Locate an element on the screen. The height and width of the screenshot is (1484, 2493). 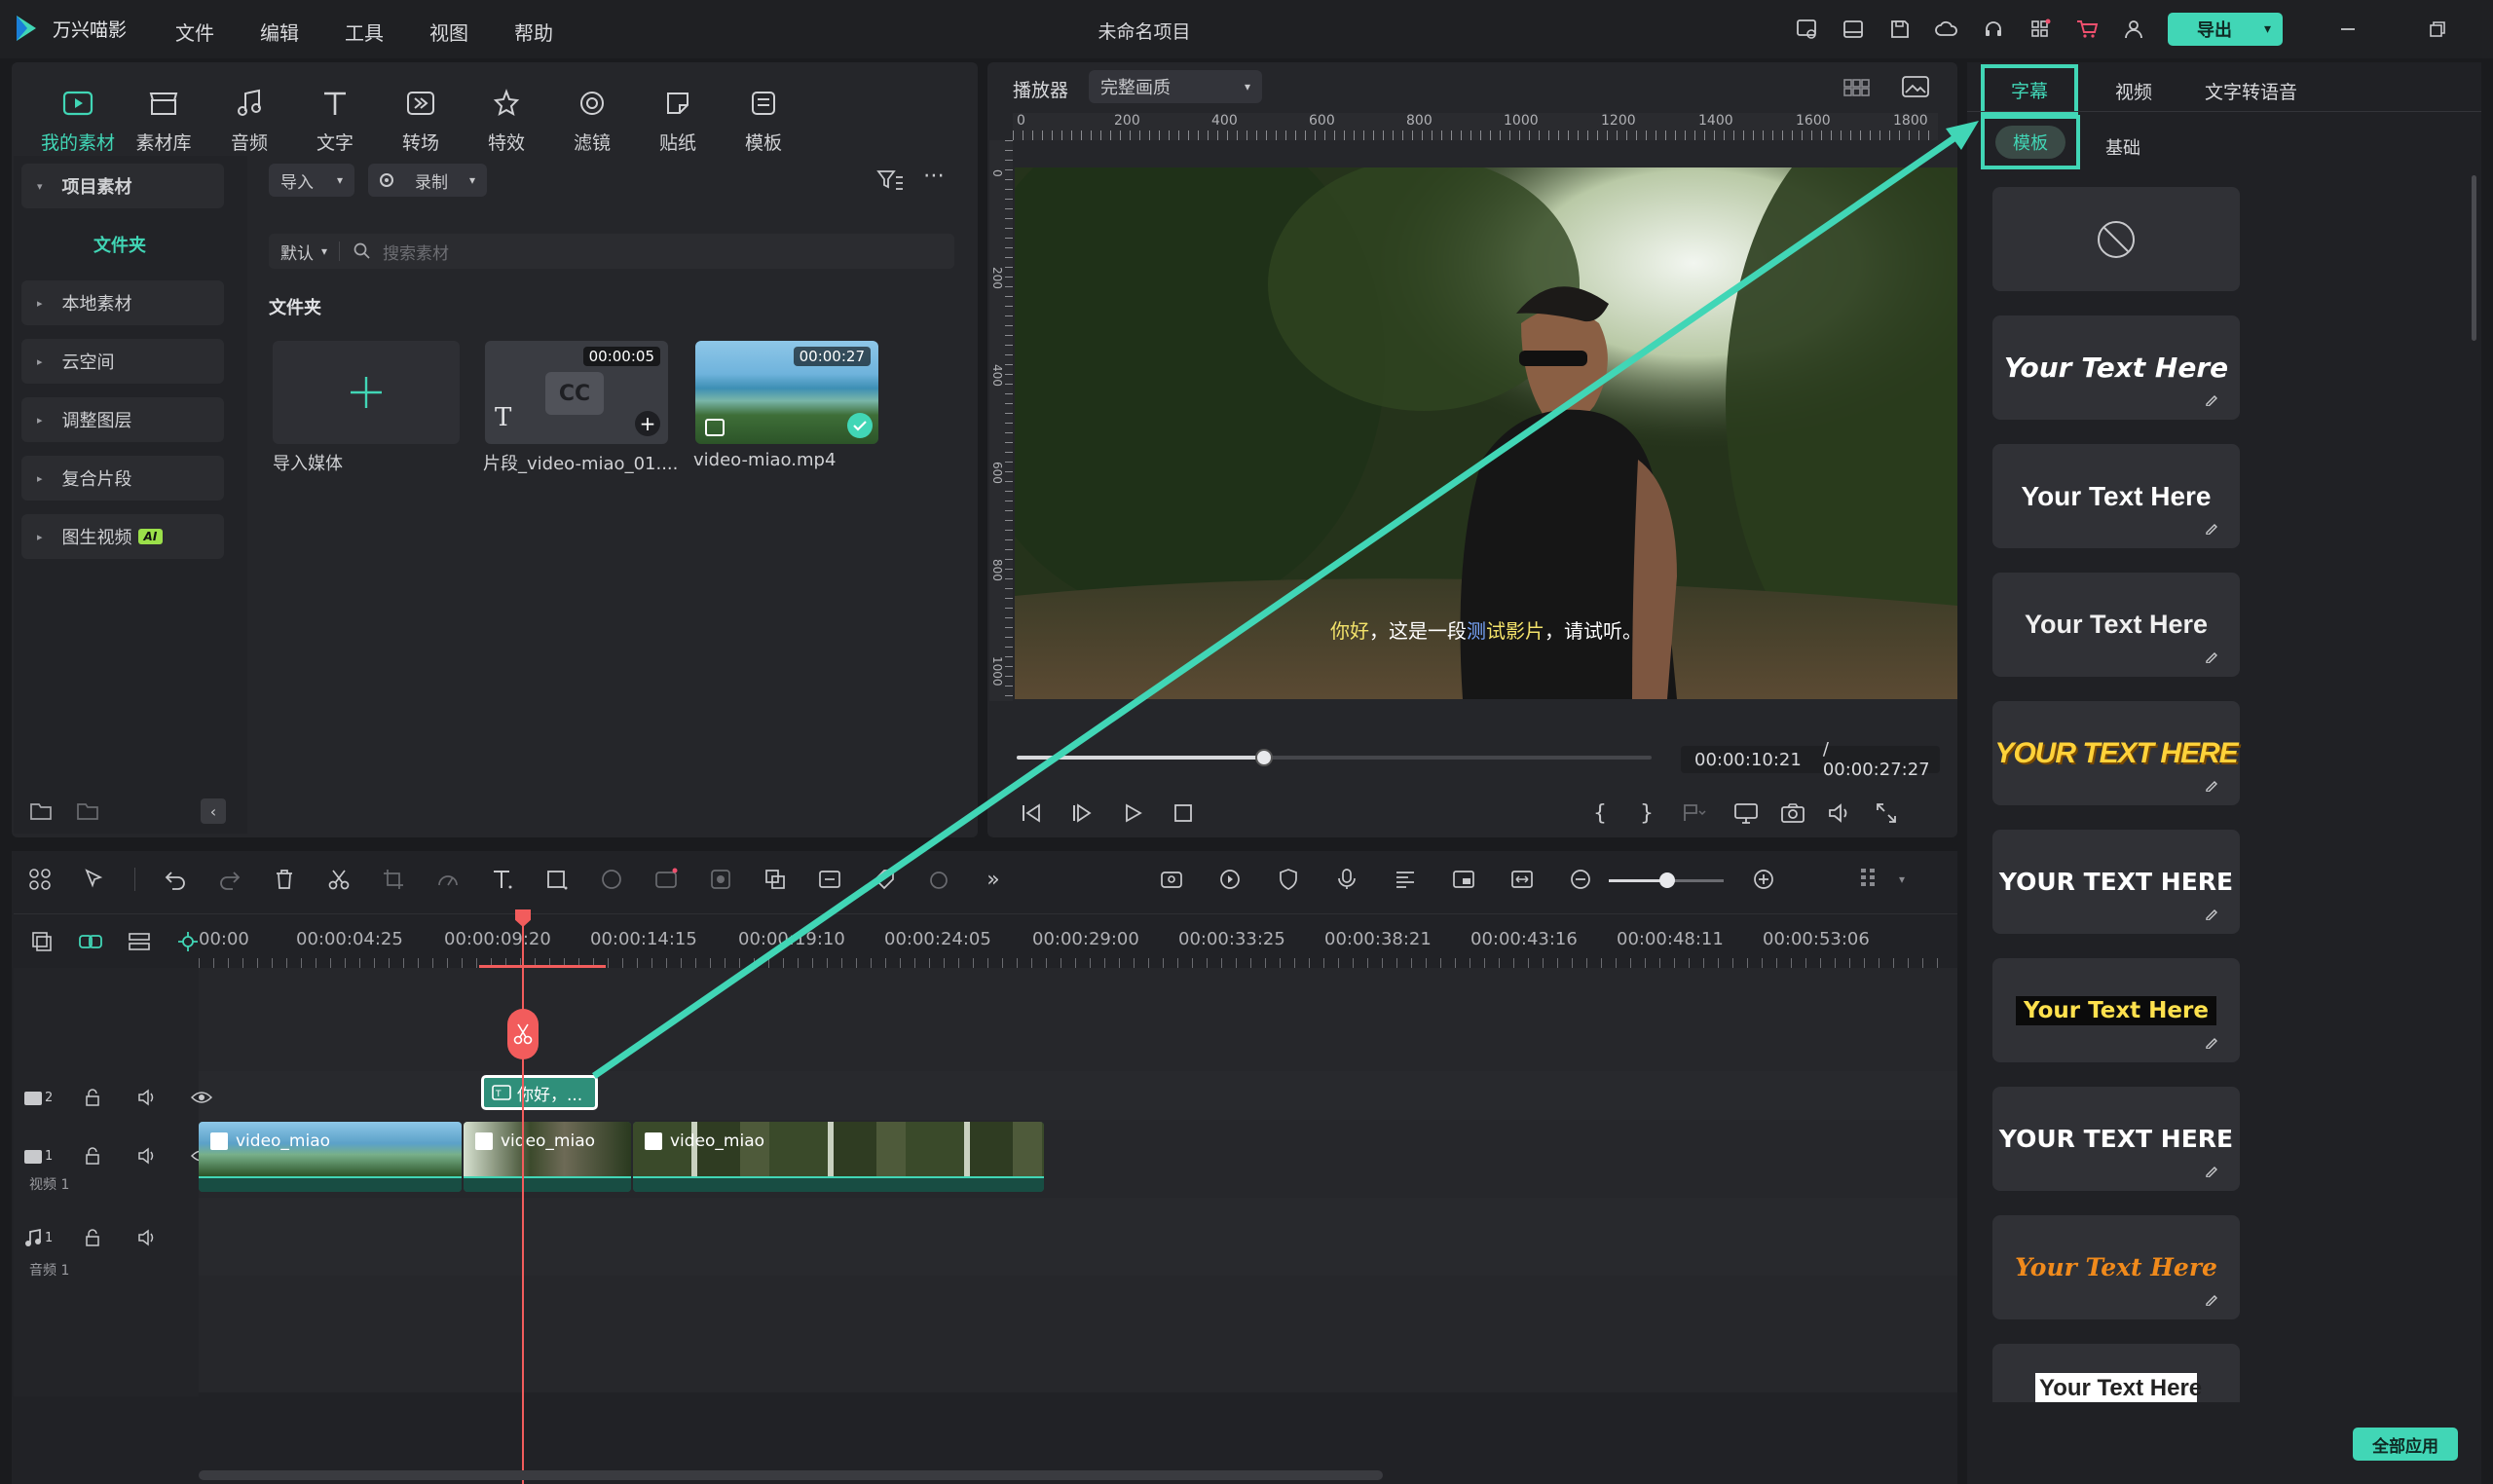
restore-icon is located at coordinates (2438, 29).